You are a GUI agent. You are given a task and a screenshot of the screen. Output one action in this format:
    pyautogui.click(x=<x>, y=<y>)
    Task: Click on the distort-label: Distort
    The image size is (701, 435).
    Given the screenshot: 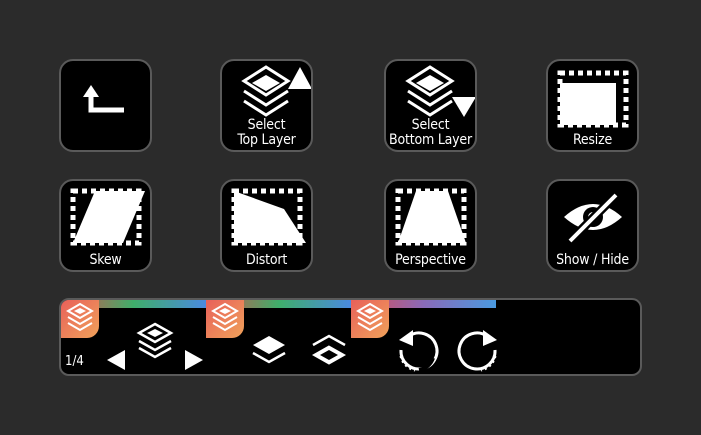 What is the action you would take?
    pyautogui.click(x=266, y=260)
    